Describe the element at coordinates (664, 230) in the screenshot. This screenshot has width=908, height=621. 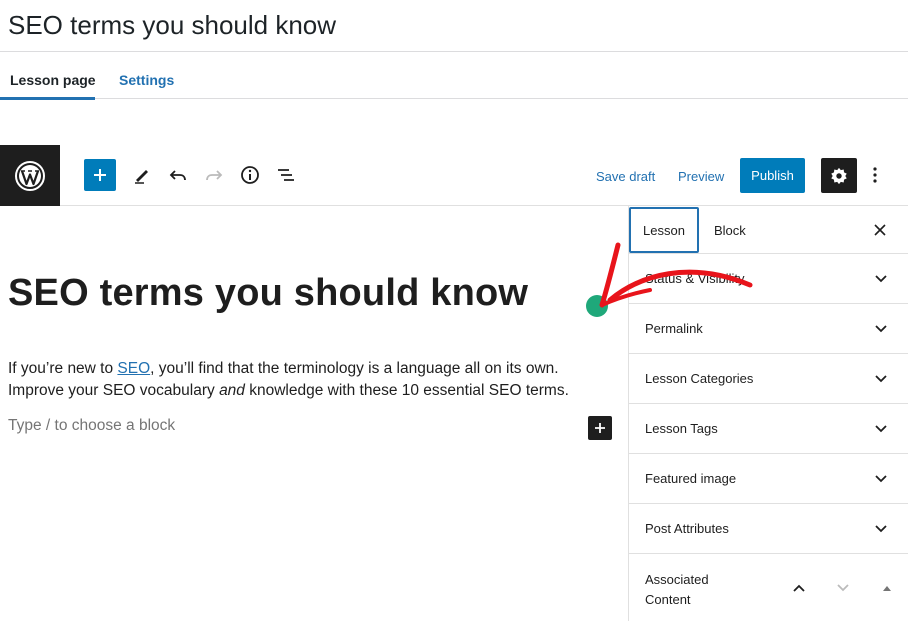
I see `sidebar-tab-lesson: Lesson` at that location.